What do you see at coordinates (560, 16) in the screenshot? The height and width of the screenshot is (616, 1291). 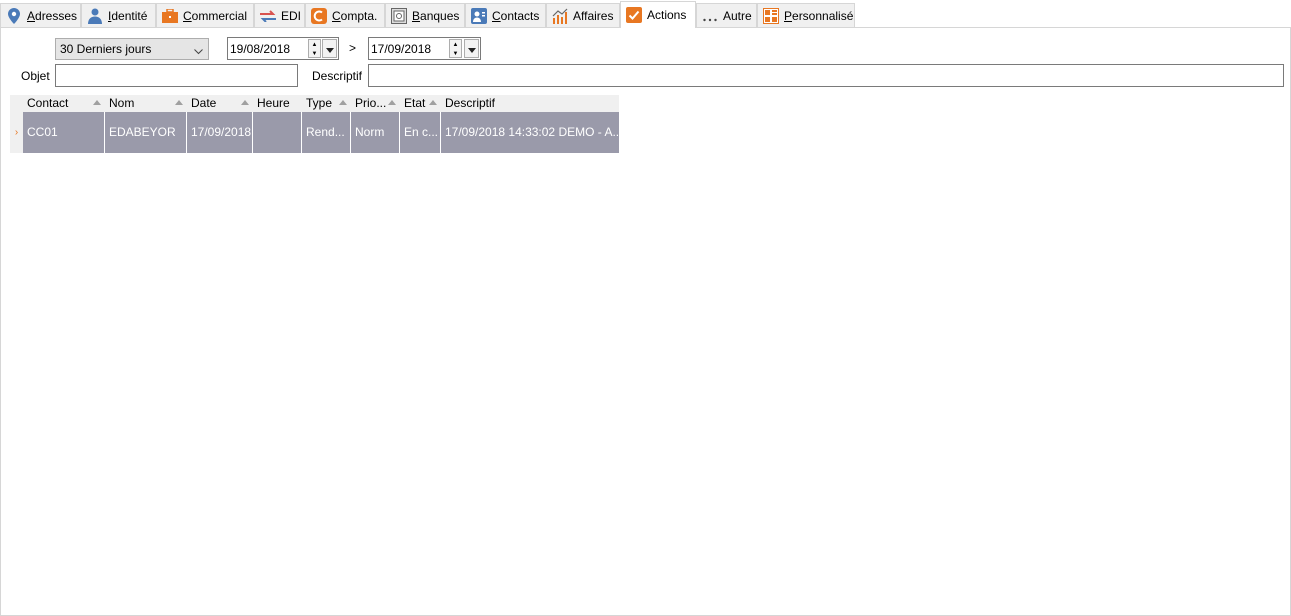 I see `chart-growth-icon` at bounding box center [560, 16].